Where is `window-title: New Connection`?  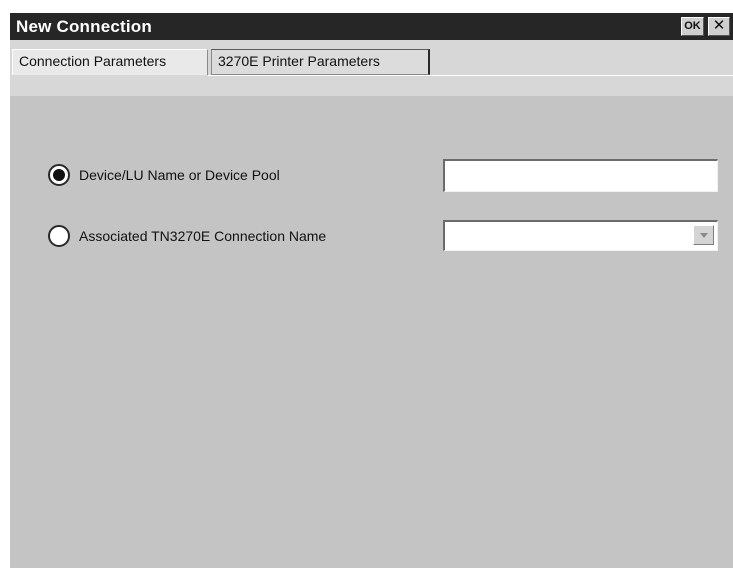 window-title: New Connection is located at coordinates (84, 26).